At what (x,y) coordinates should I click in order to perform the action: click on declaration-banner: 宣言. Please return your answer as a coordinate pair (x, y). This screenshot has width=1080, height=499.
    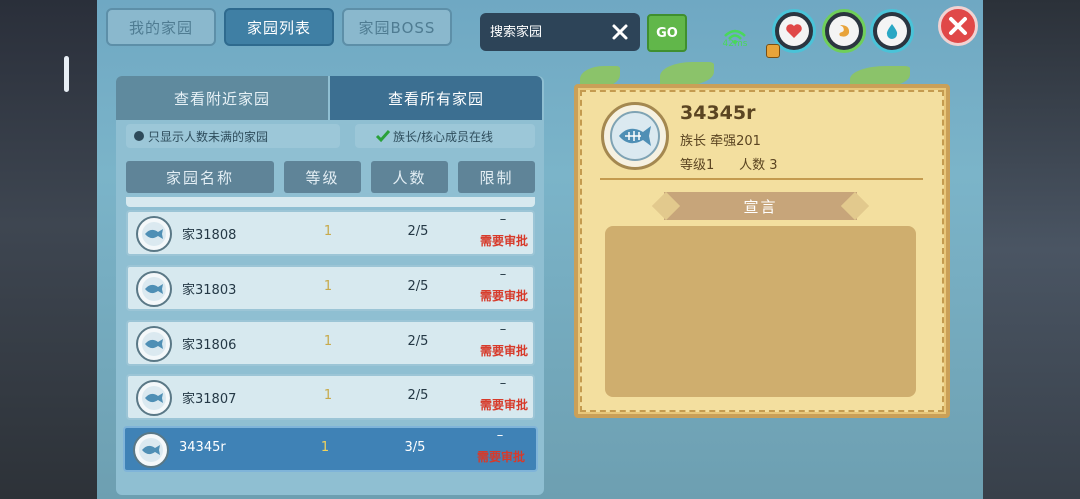
    Looking at the image, I should click on (760, 206).